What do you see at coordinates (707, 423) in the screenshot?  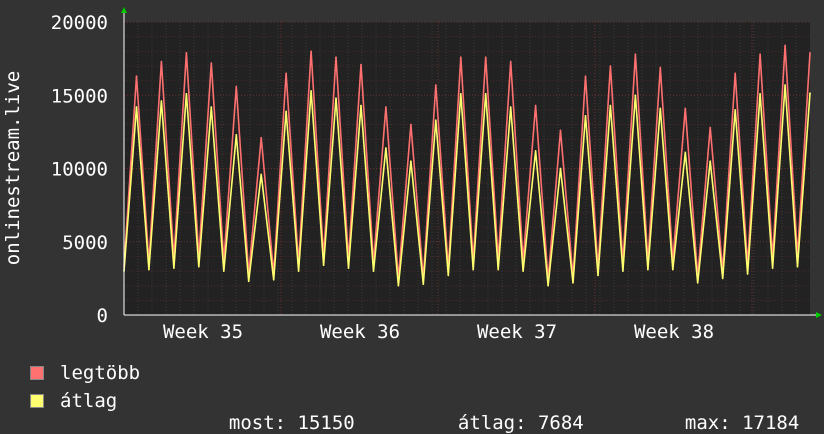 I see `stat-max-label: max:` at bounding box center [707, 423].